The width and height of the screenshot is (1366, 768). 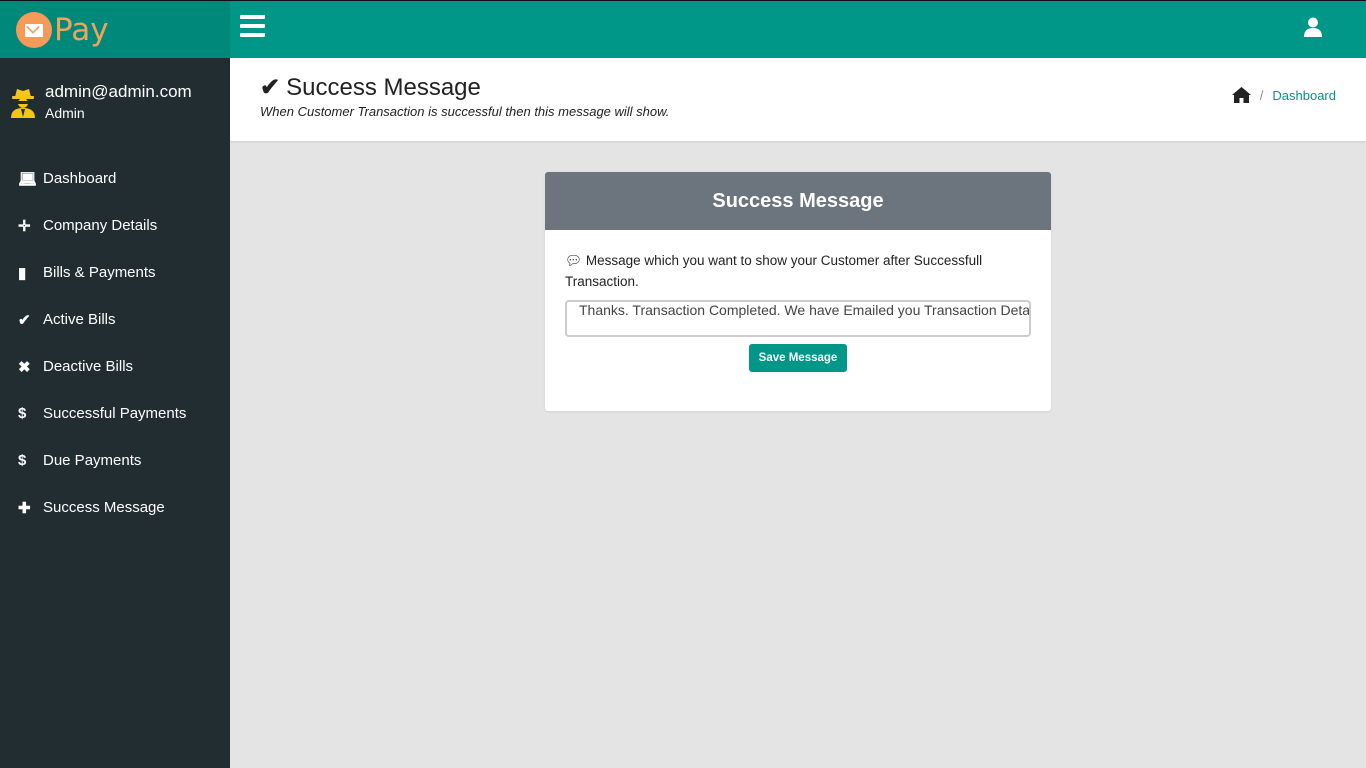 What do you see at coordinates (798, 201) in the screenshot?
I see `card-title: Success Message` at bounding box center [798, 201].